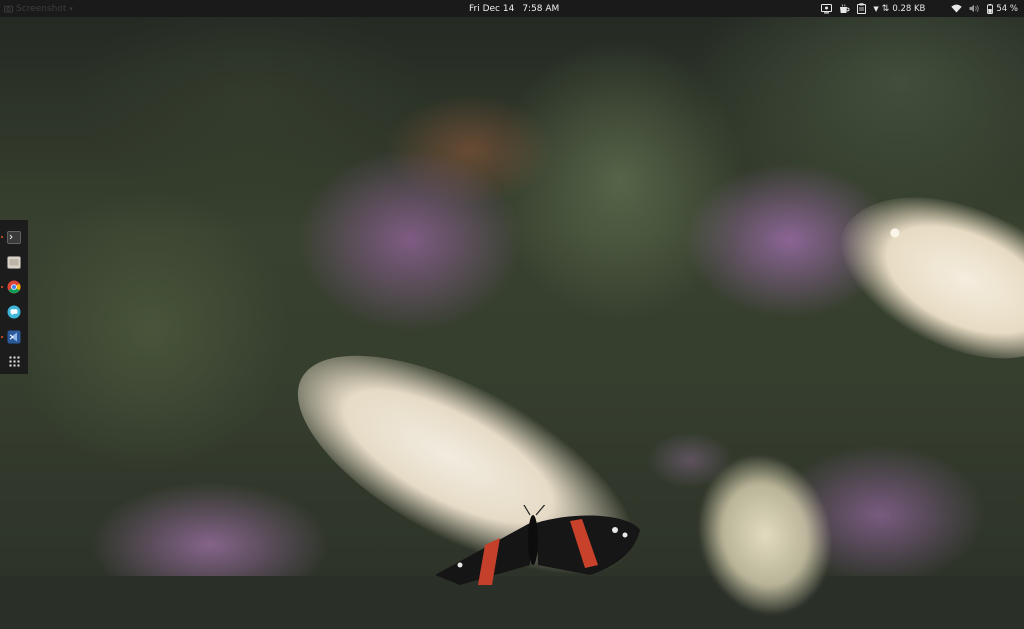  I want to click on clock: Fri Dec 14 7:58 AM, so click(514, 8).